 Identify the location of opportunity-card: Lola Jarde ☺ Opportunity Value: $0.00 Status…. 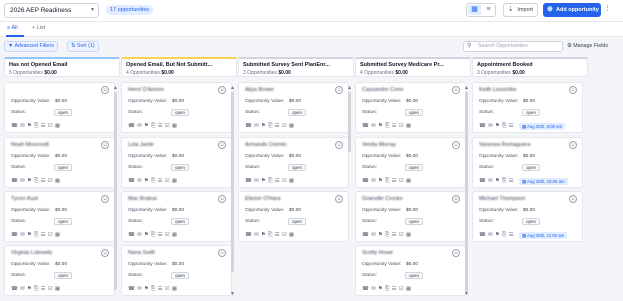
(176, 162).